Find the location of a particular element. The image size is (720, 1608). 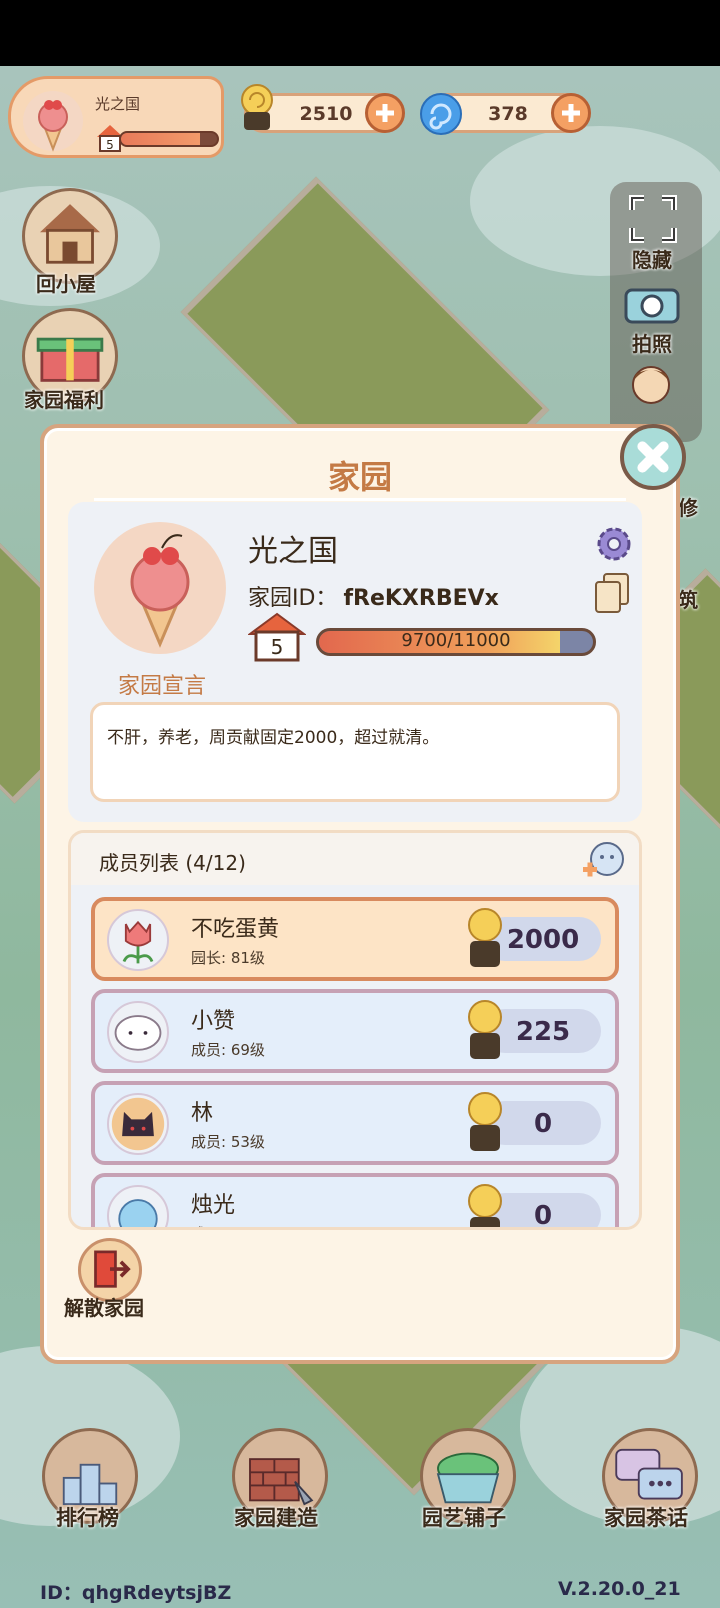

modal-title: 家园 is located at coordinates (359, 477).